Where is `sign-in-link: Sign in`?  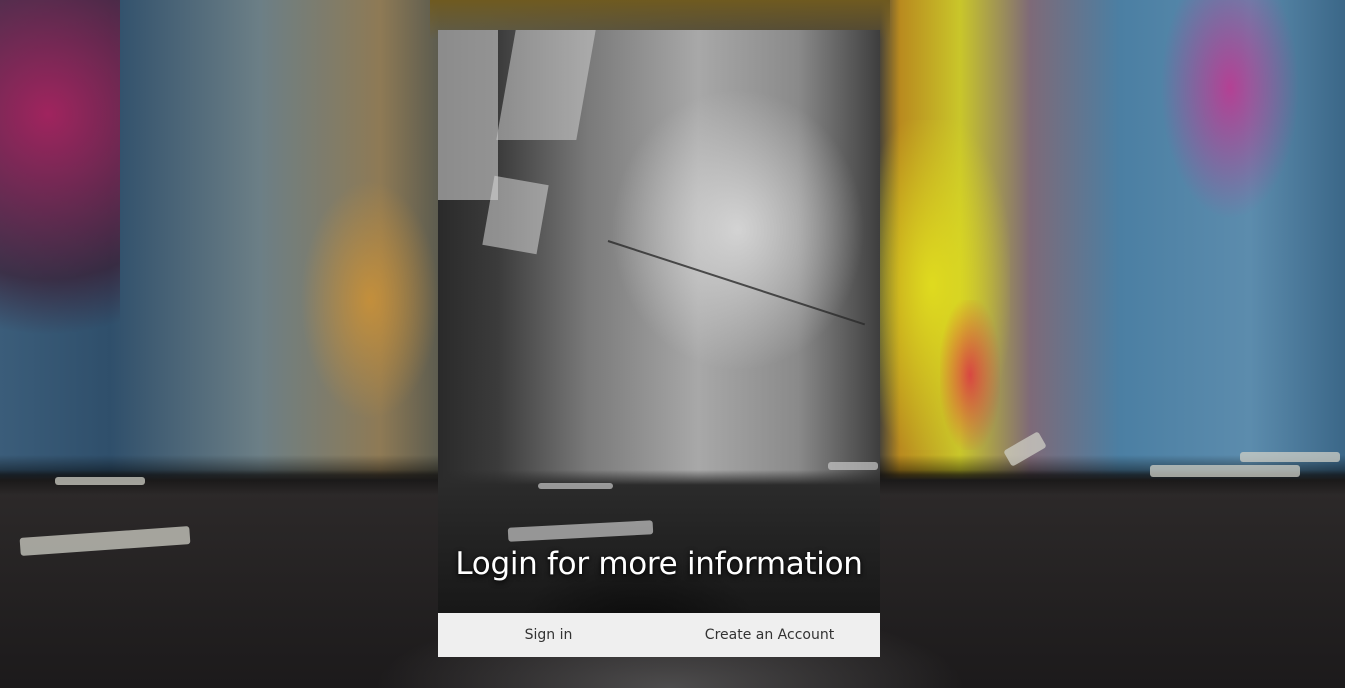
sign-in-link: Sign in is located at coordinates (548, 635).